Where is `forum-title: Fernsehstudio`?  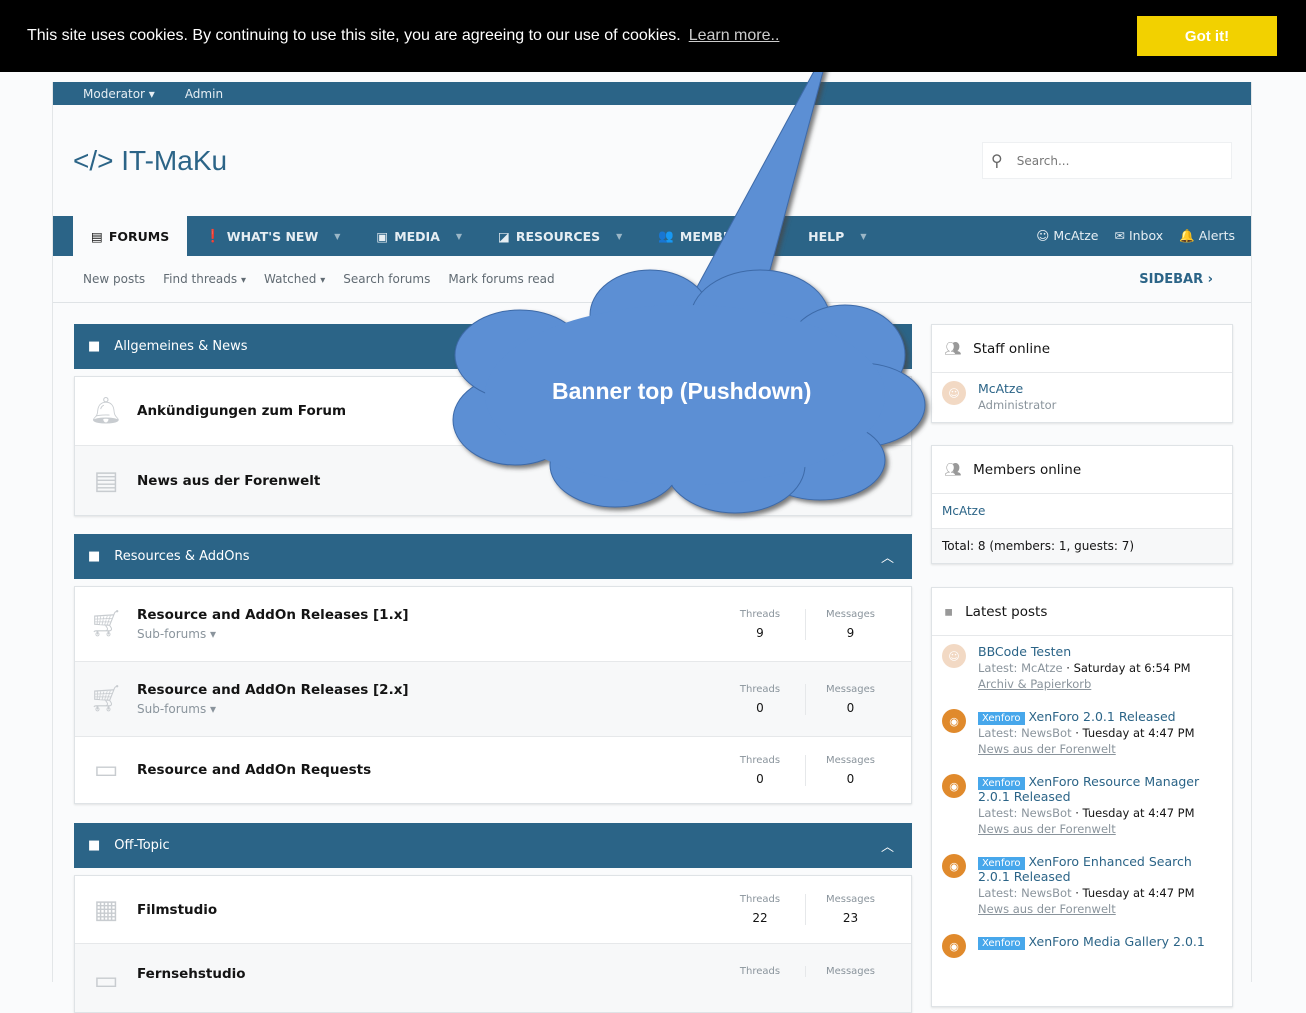
forum-title: Fernsehstudio is located at coordinates (191, 974).